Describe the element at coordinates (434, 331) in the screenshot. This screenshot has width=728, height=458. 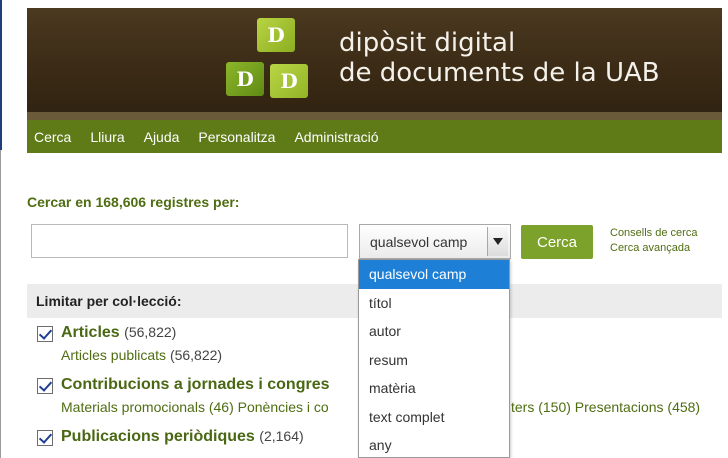
I see `dropdown-option: autor` at that location.